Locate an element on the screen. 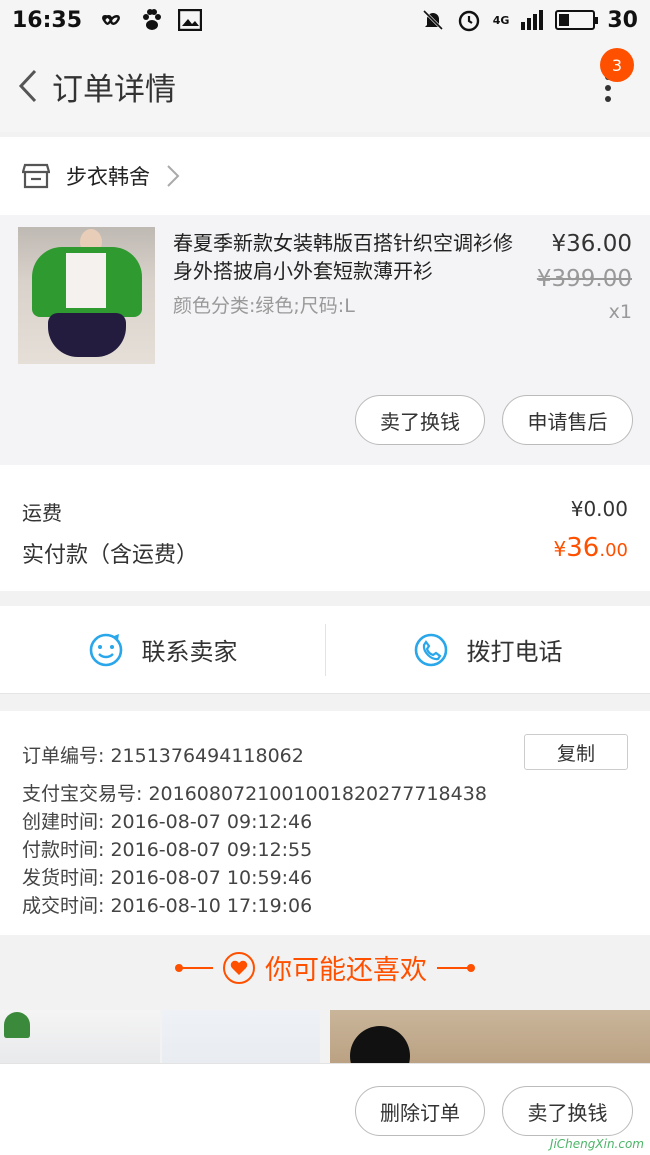  paid-time-row: 付款时间: 2016-08-07 09:12:55 is located at coordinates (167, 850).